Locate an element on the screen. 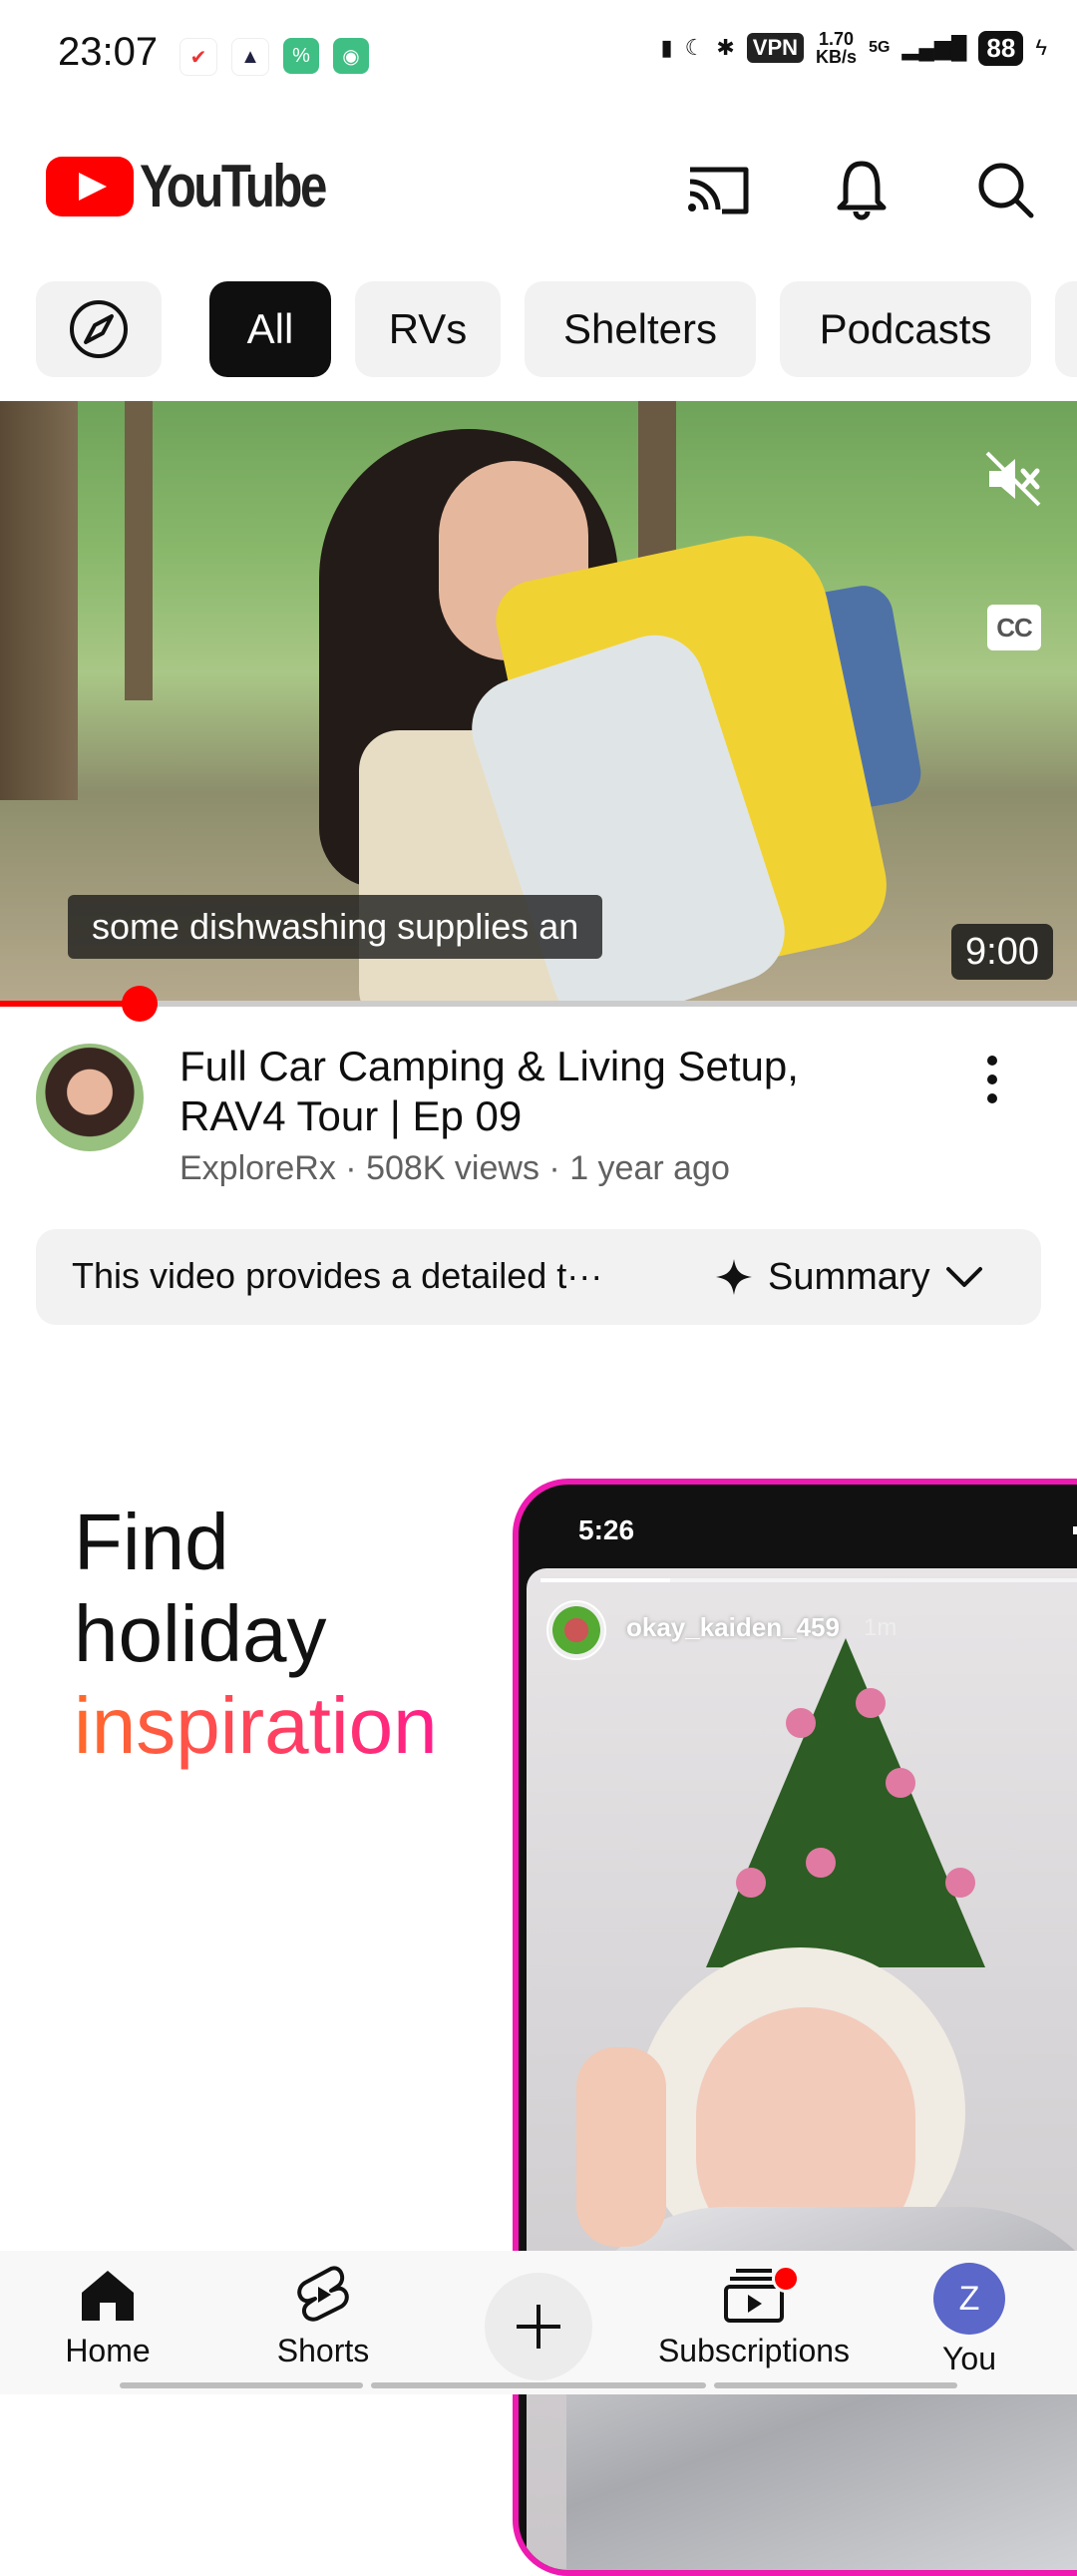 Image resolution: width=1077 pixels, height=2576 pixels. battery-level: 88 is located at coordinates (1001, 48).